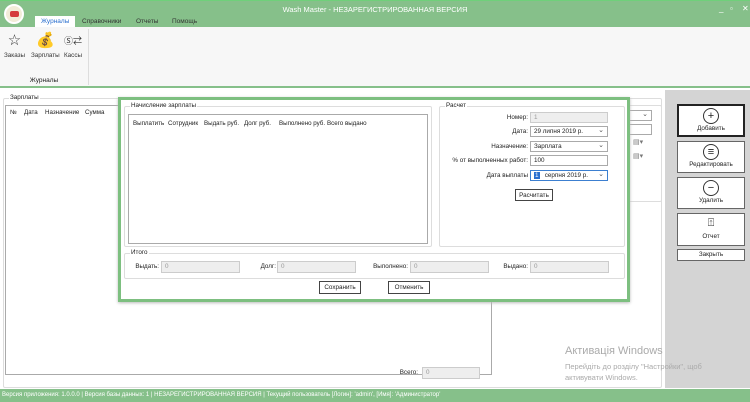 The height and width of the screenshot is (402, 750). I want to click on save-button: Сохранить, so click(340, 287).